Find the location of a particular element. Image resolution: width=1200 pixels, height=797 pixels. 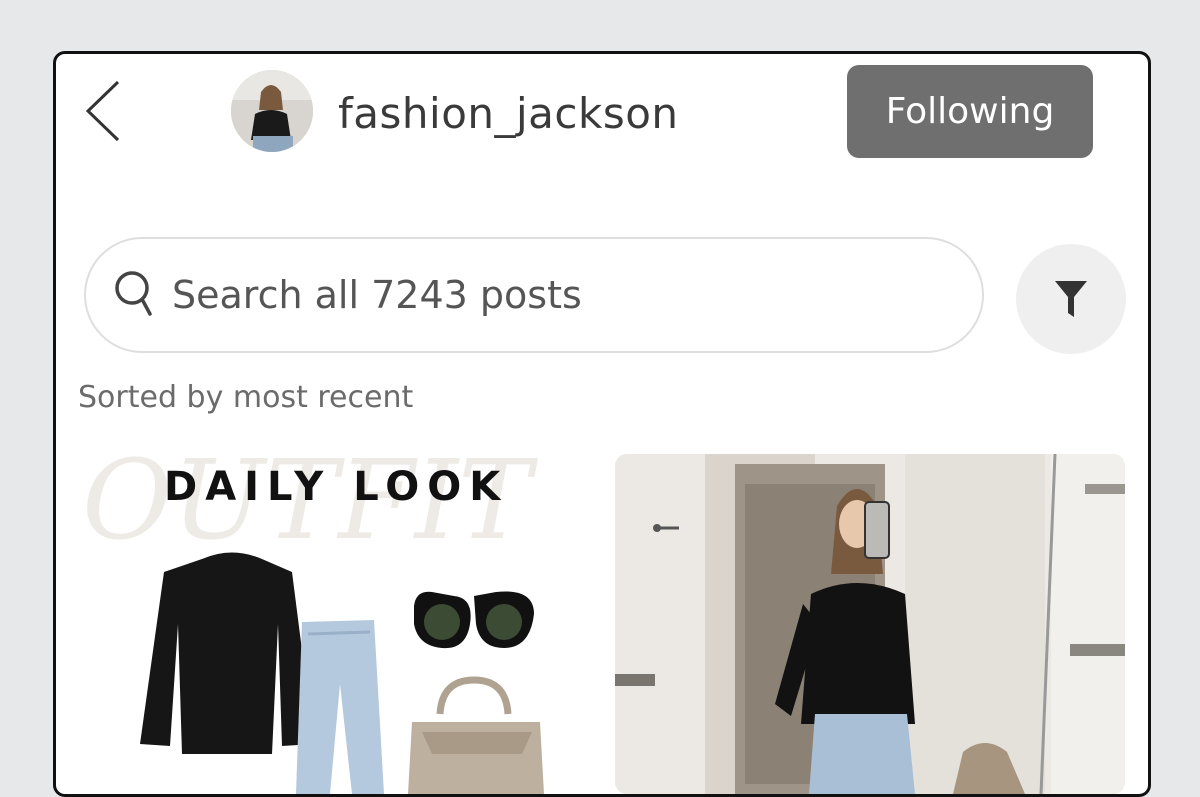

avatar is located at coordinates (272, 111).